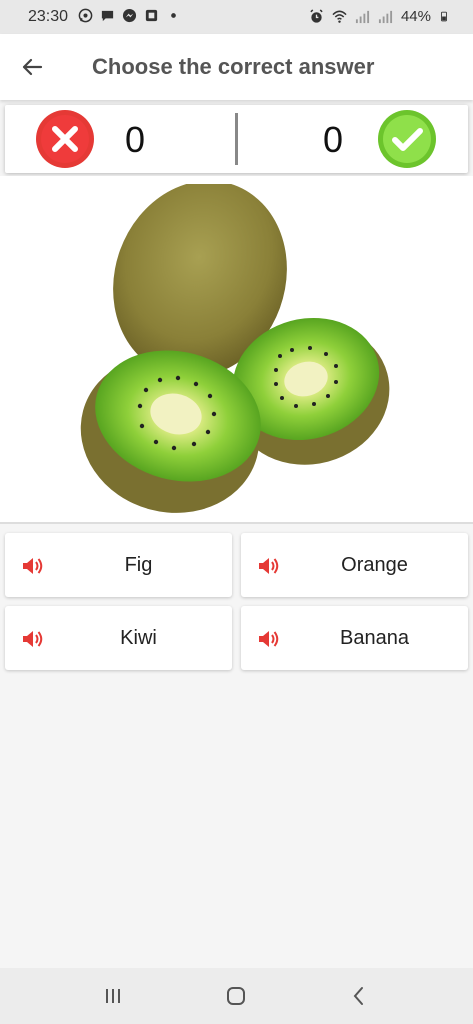  What do you see at coordinates (407, 139) in the screenshot?
I see `correct-answers-icon` at bounding box center [407, 139].